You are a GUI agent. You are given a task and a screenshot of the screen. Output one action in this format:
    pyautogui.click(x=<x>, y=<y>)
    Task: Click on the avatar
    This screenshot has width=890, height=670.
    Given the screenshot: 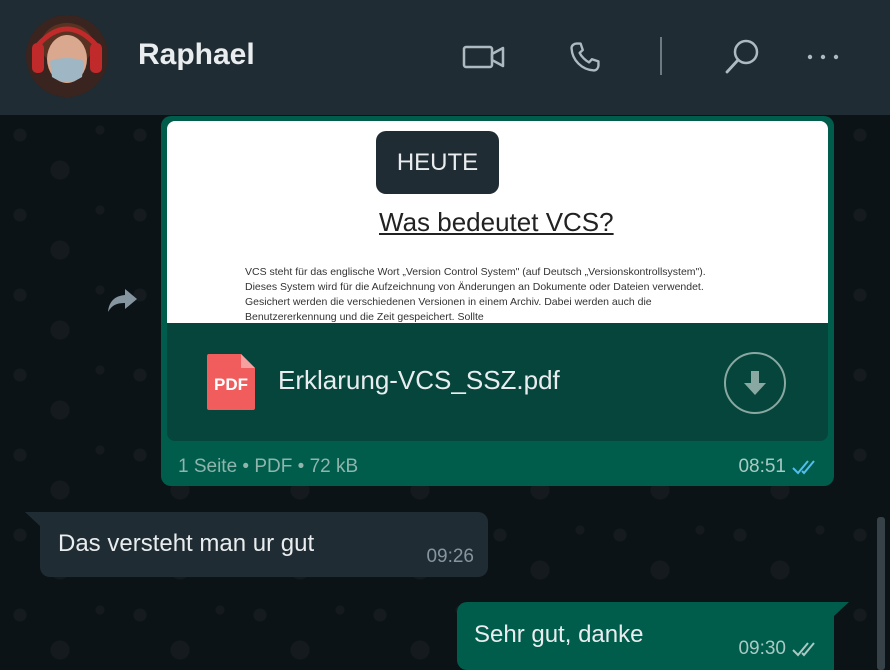 What is the action you would take?
    pyautogui.click(x=67, y=56)
    